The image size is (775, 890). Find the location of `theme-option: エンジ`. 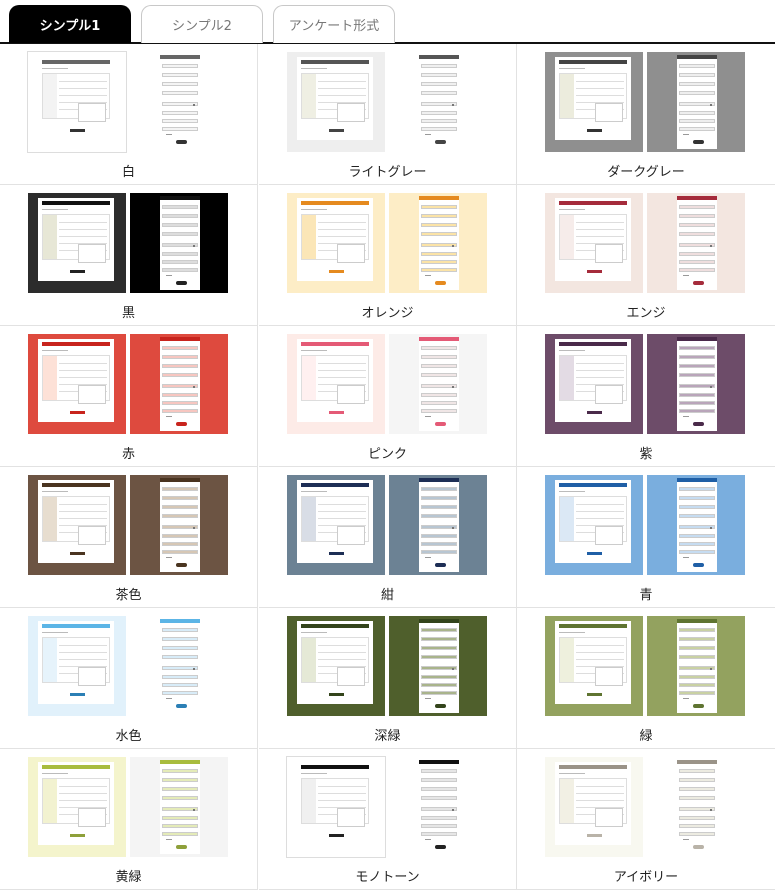

theme-option: エンジ is located at coordinates (646, 255).